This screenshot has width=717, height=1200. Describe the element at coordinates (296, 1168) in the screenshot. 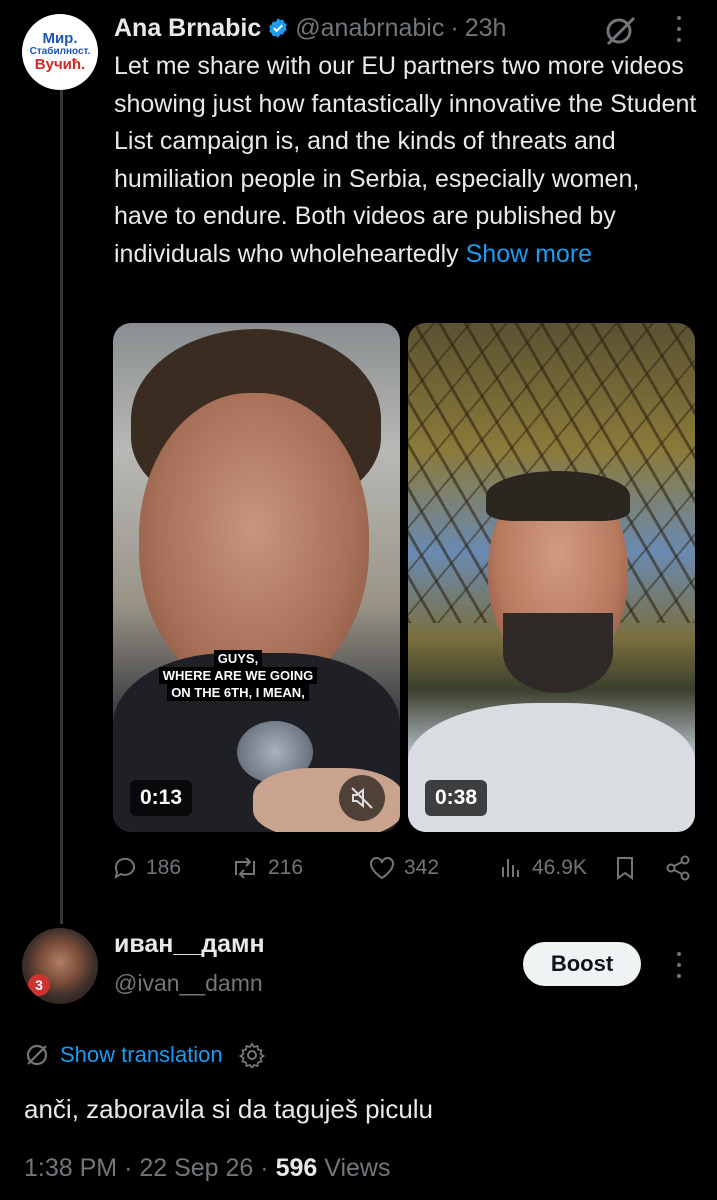

I see `reply-views-count: 596` at that location.